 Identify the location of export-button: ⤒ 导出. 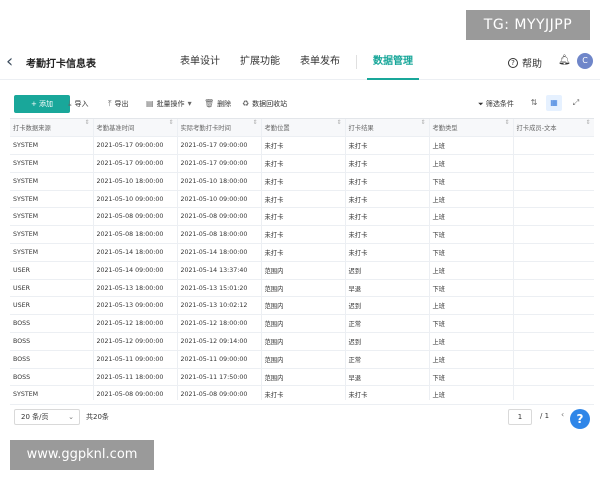
(118, 104).